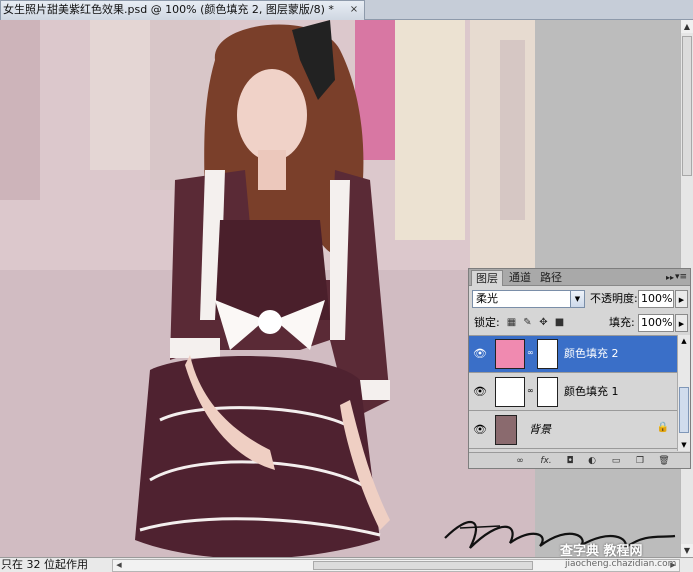  What do you see at coordinates (551, 278) in the screenshot?
I see `tab-paths: 路径` at bounding box center [551, 278].